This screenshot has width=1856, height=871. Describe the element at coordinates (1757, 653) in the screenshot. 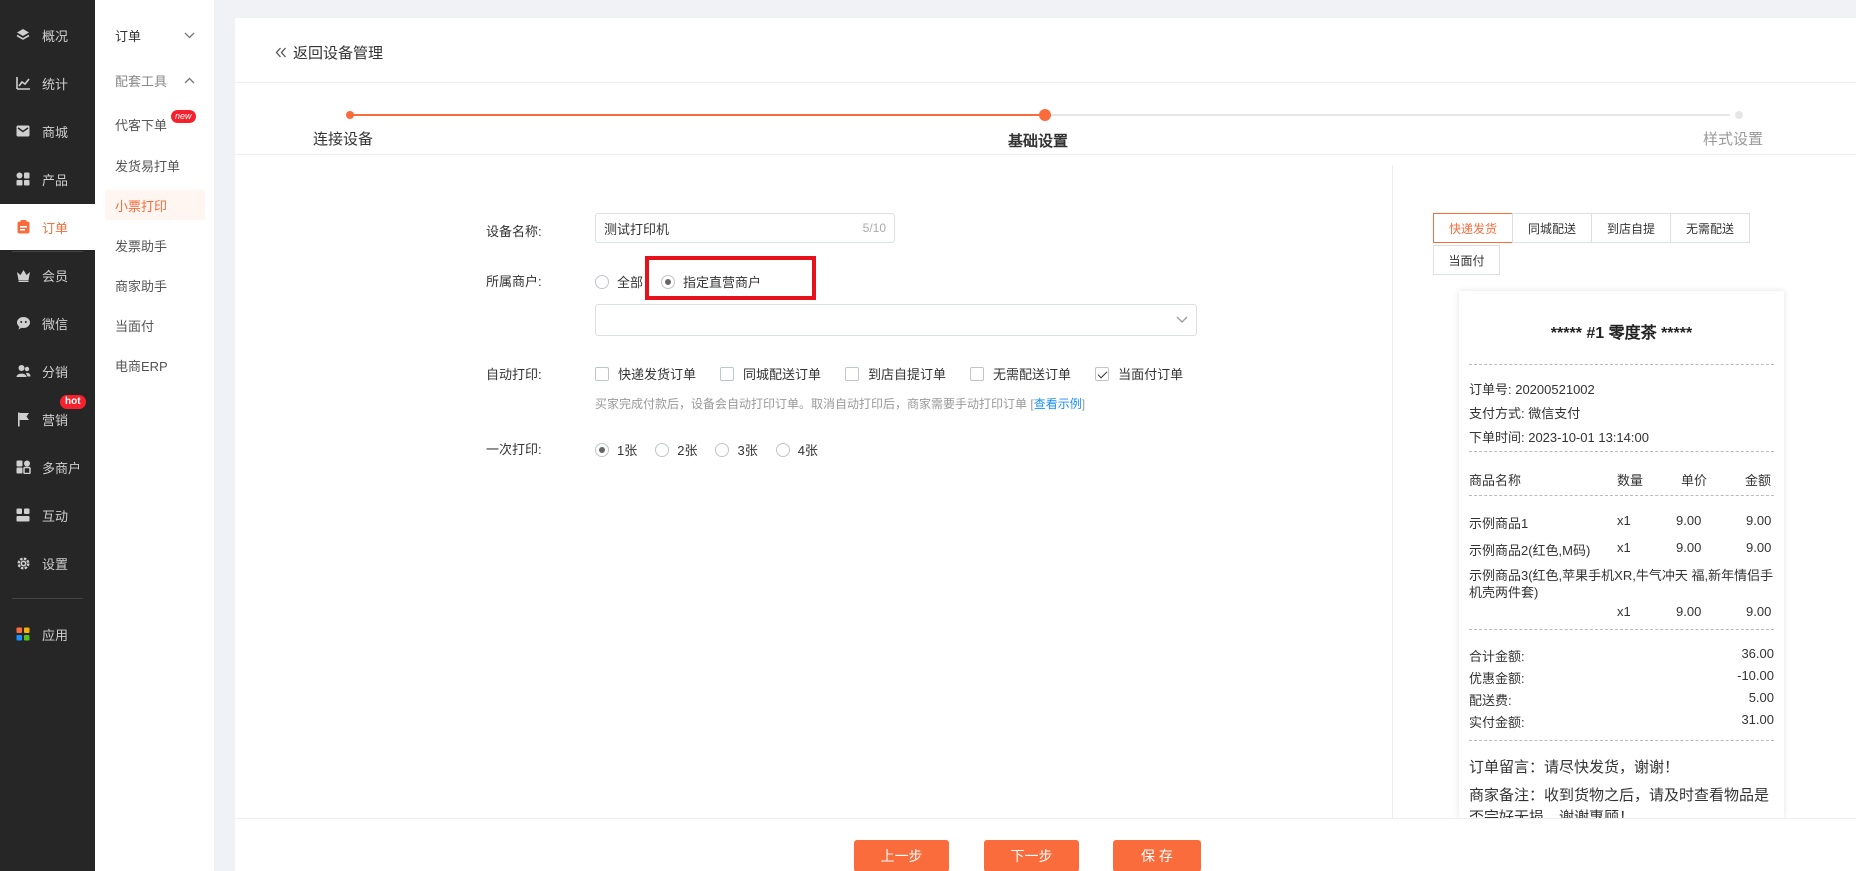

I see `total-value: 36.00` at that location.